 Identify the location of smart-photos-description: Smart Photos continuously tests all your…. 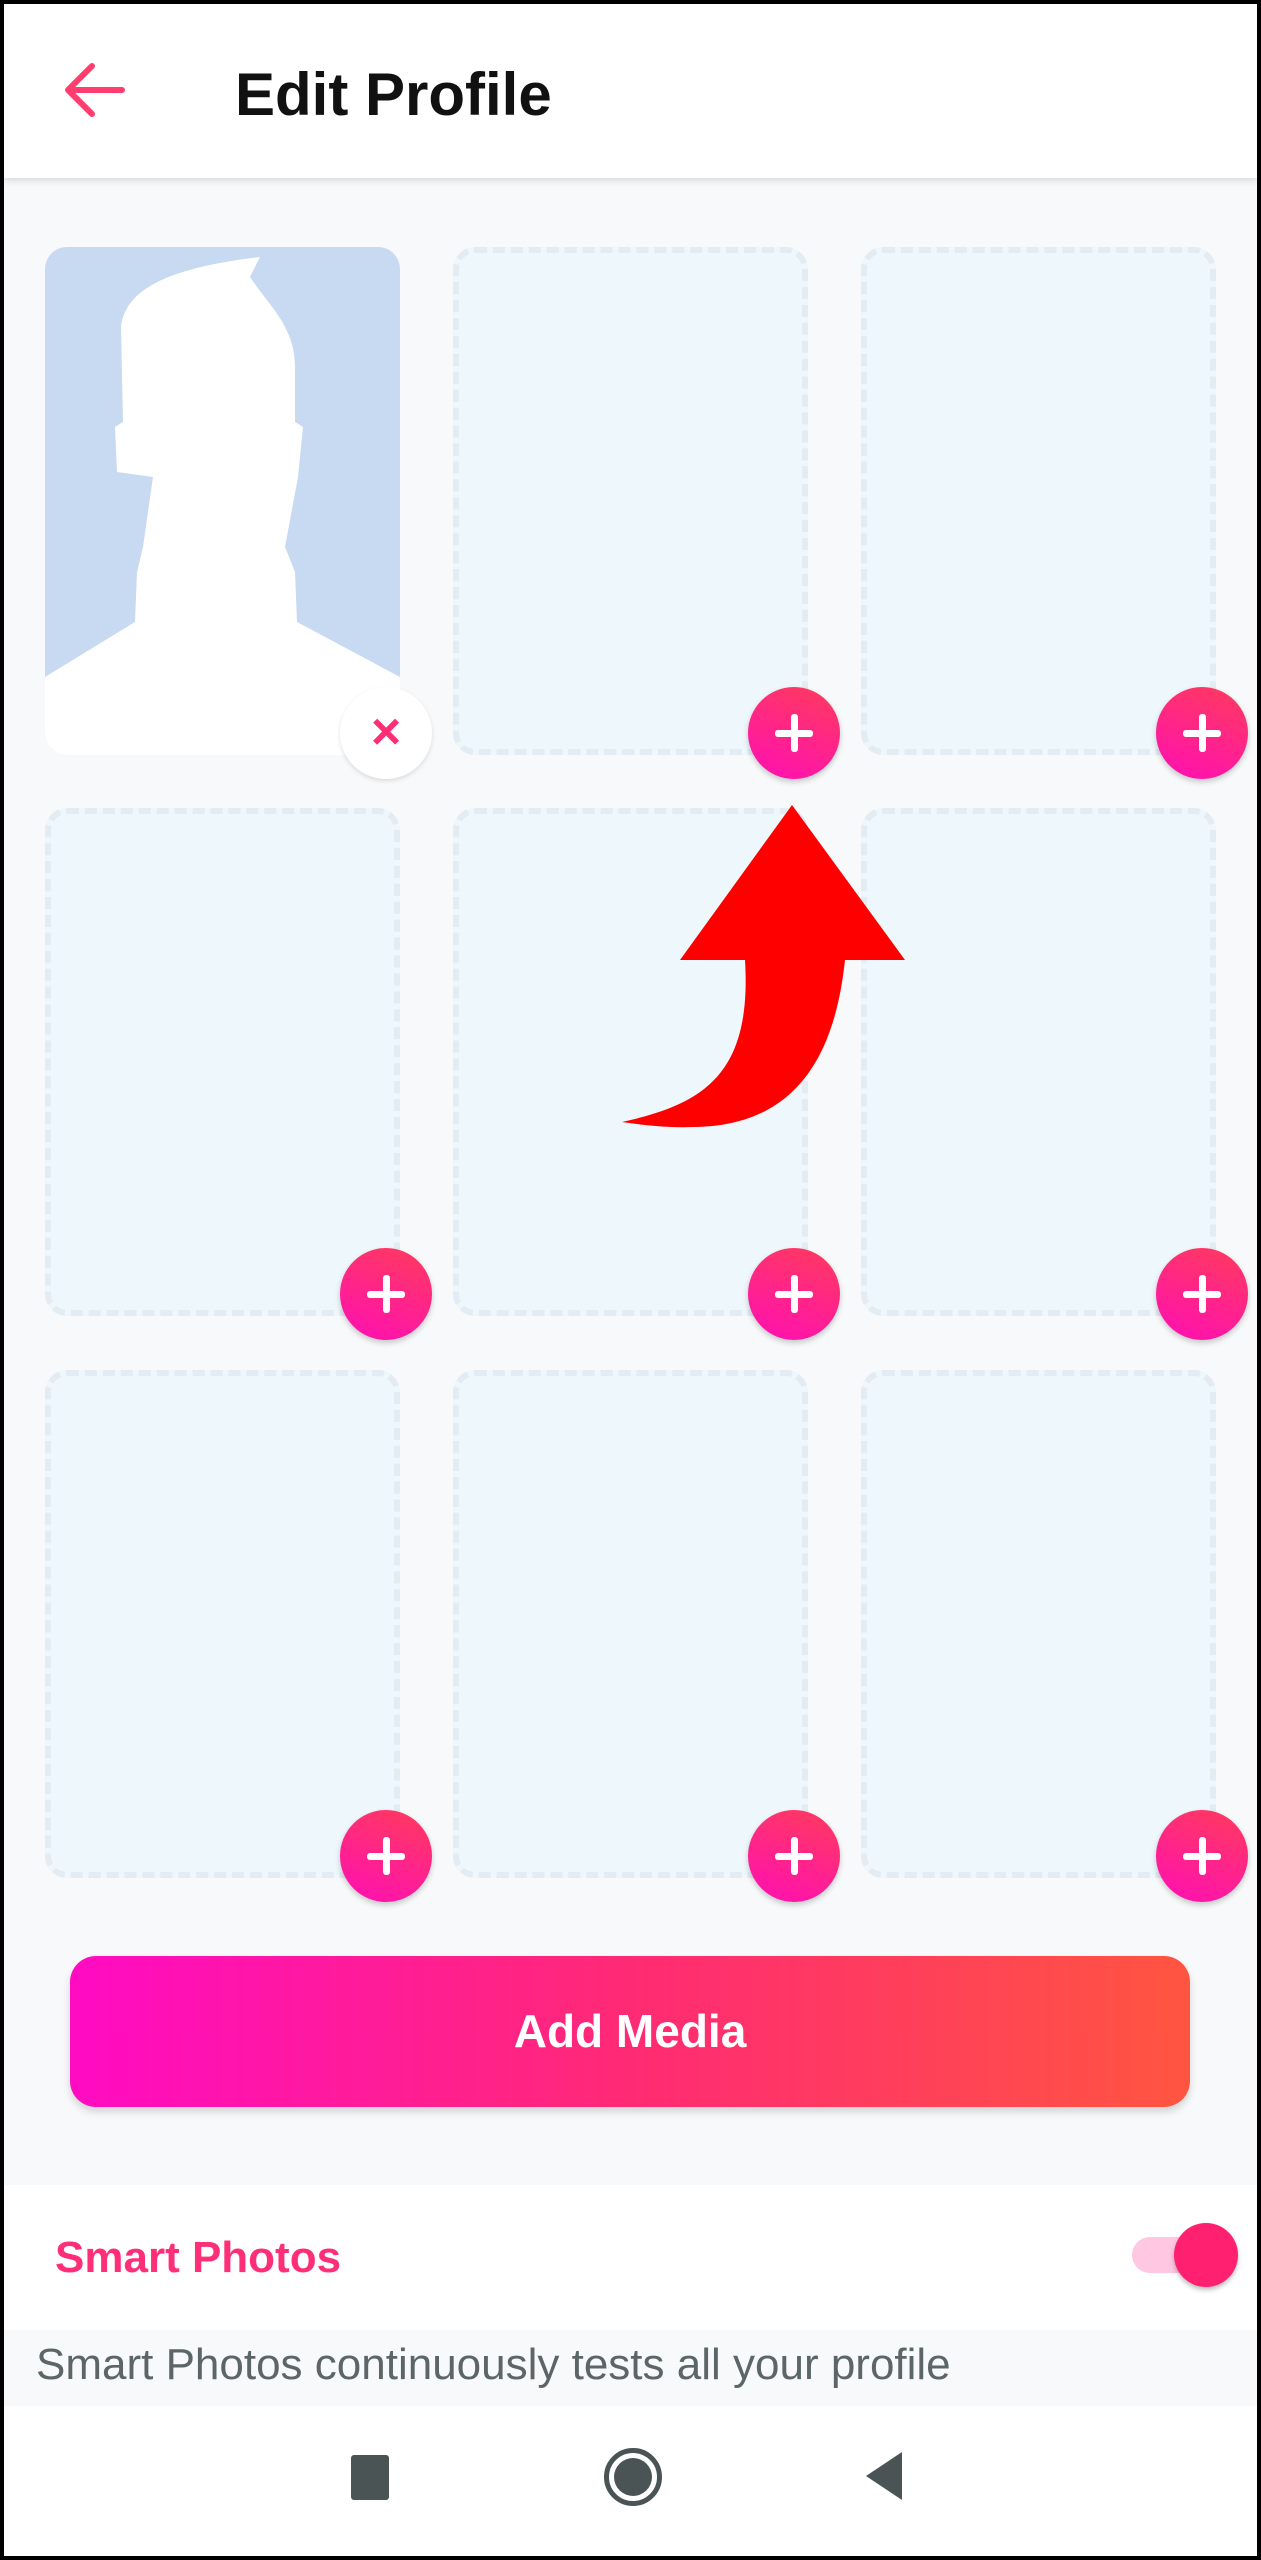
(493, 2364).